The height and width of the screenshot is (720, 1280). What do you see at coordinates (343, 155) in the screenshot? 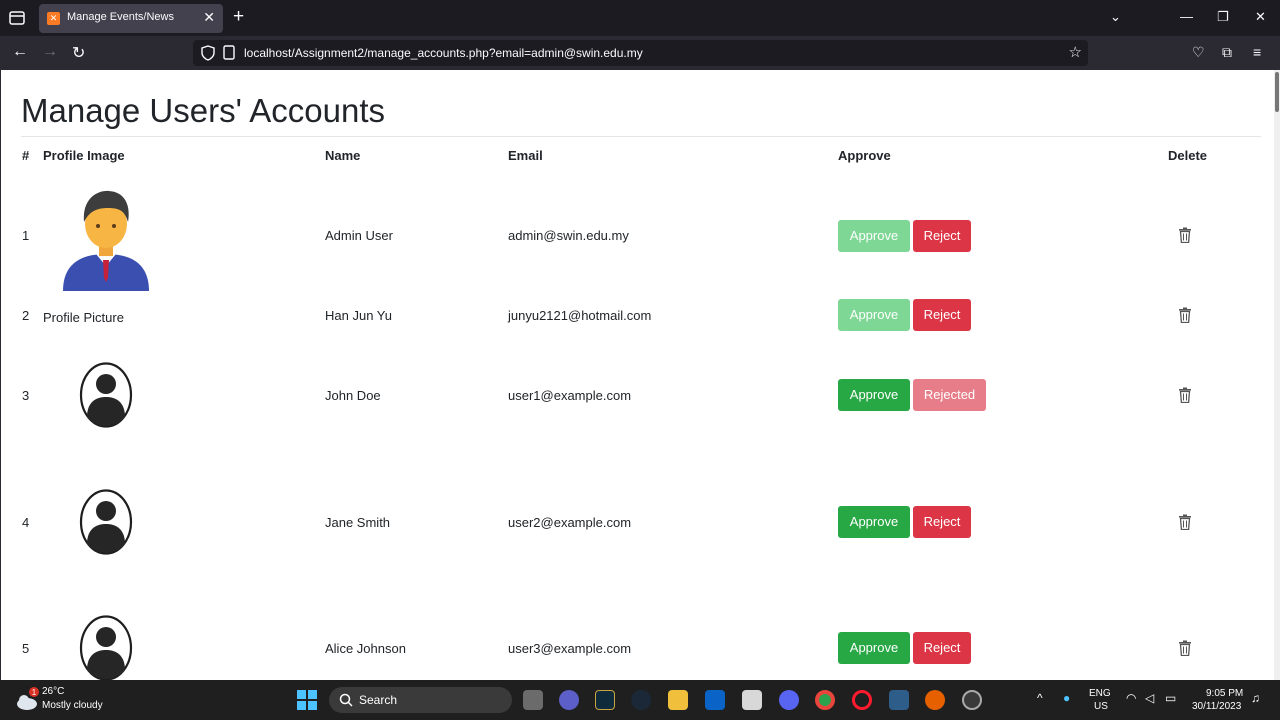
I see `header-name: Name` at bounding box center [343, 155].